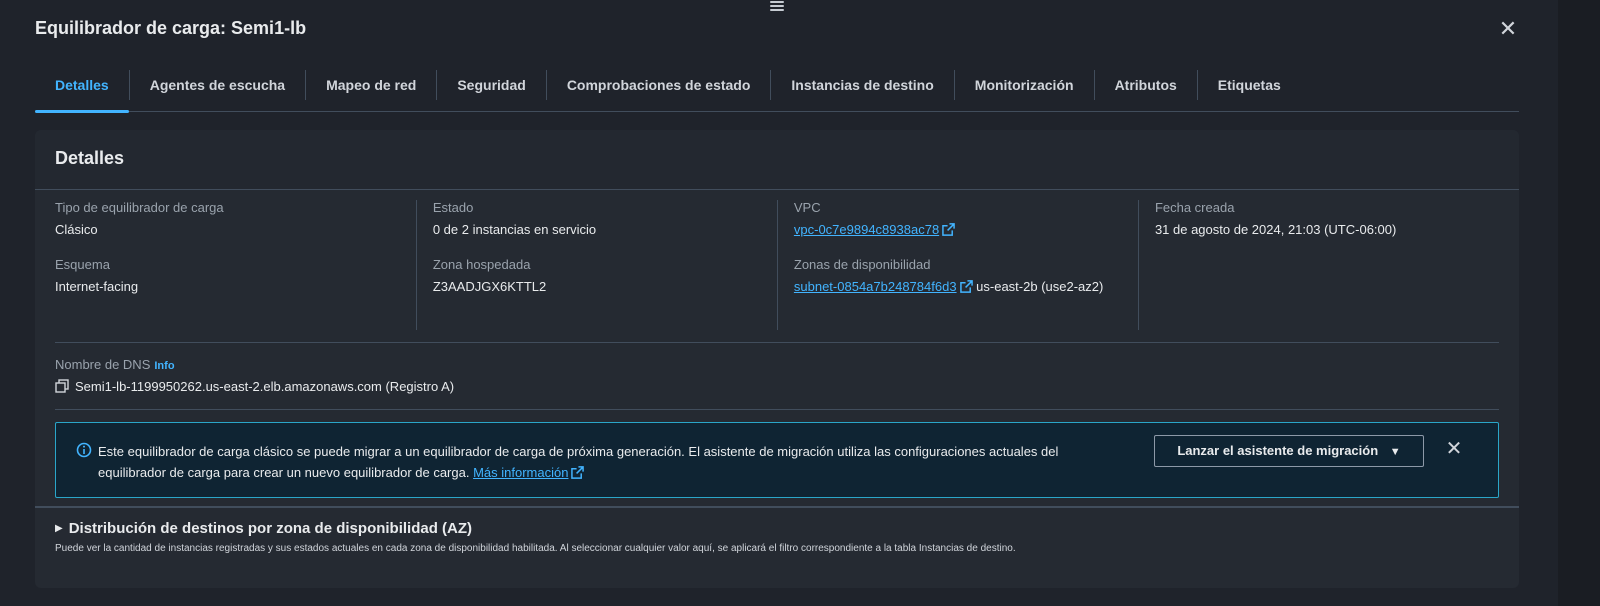  Describe the element at coordinates (1278, 450) in the screenshot. I see `migration-button-label: Lanzar el asistente de migración` at that location.